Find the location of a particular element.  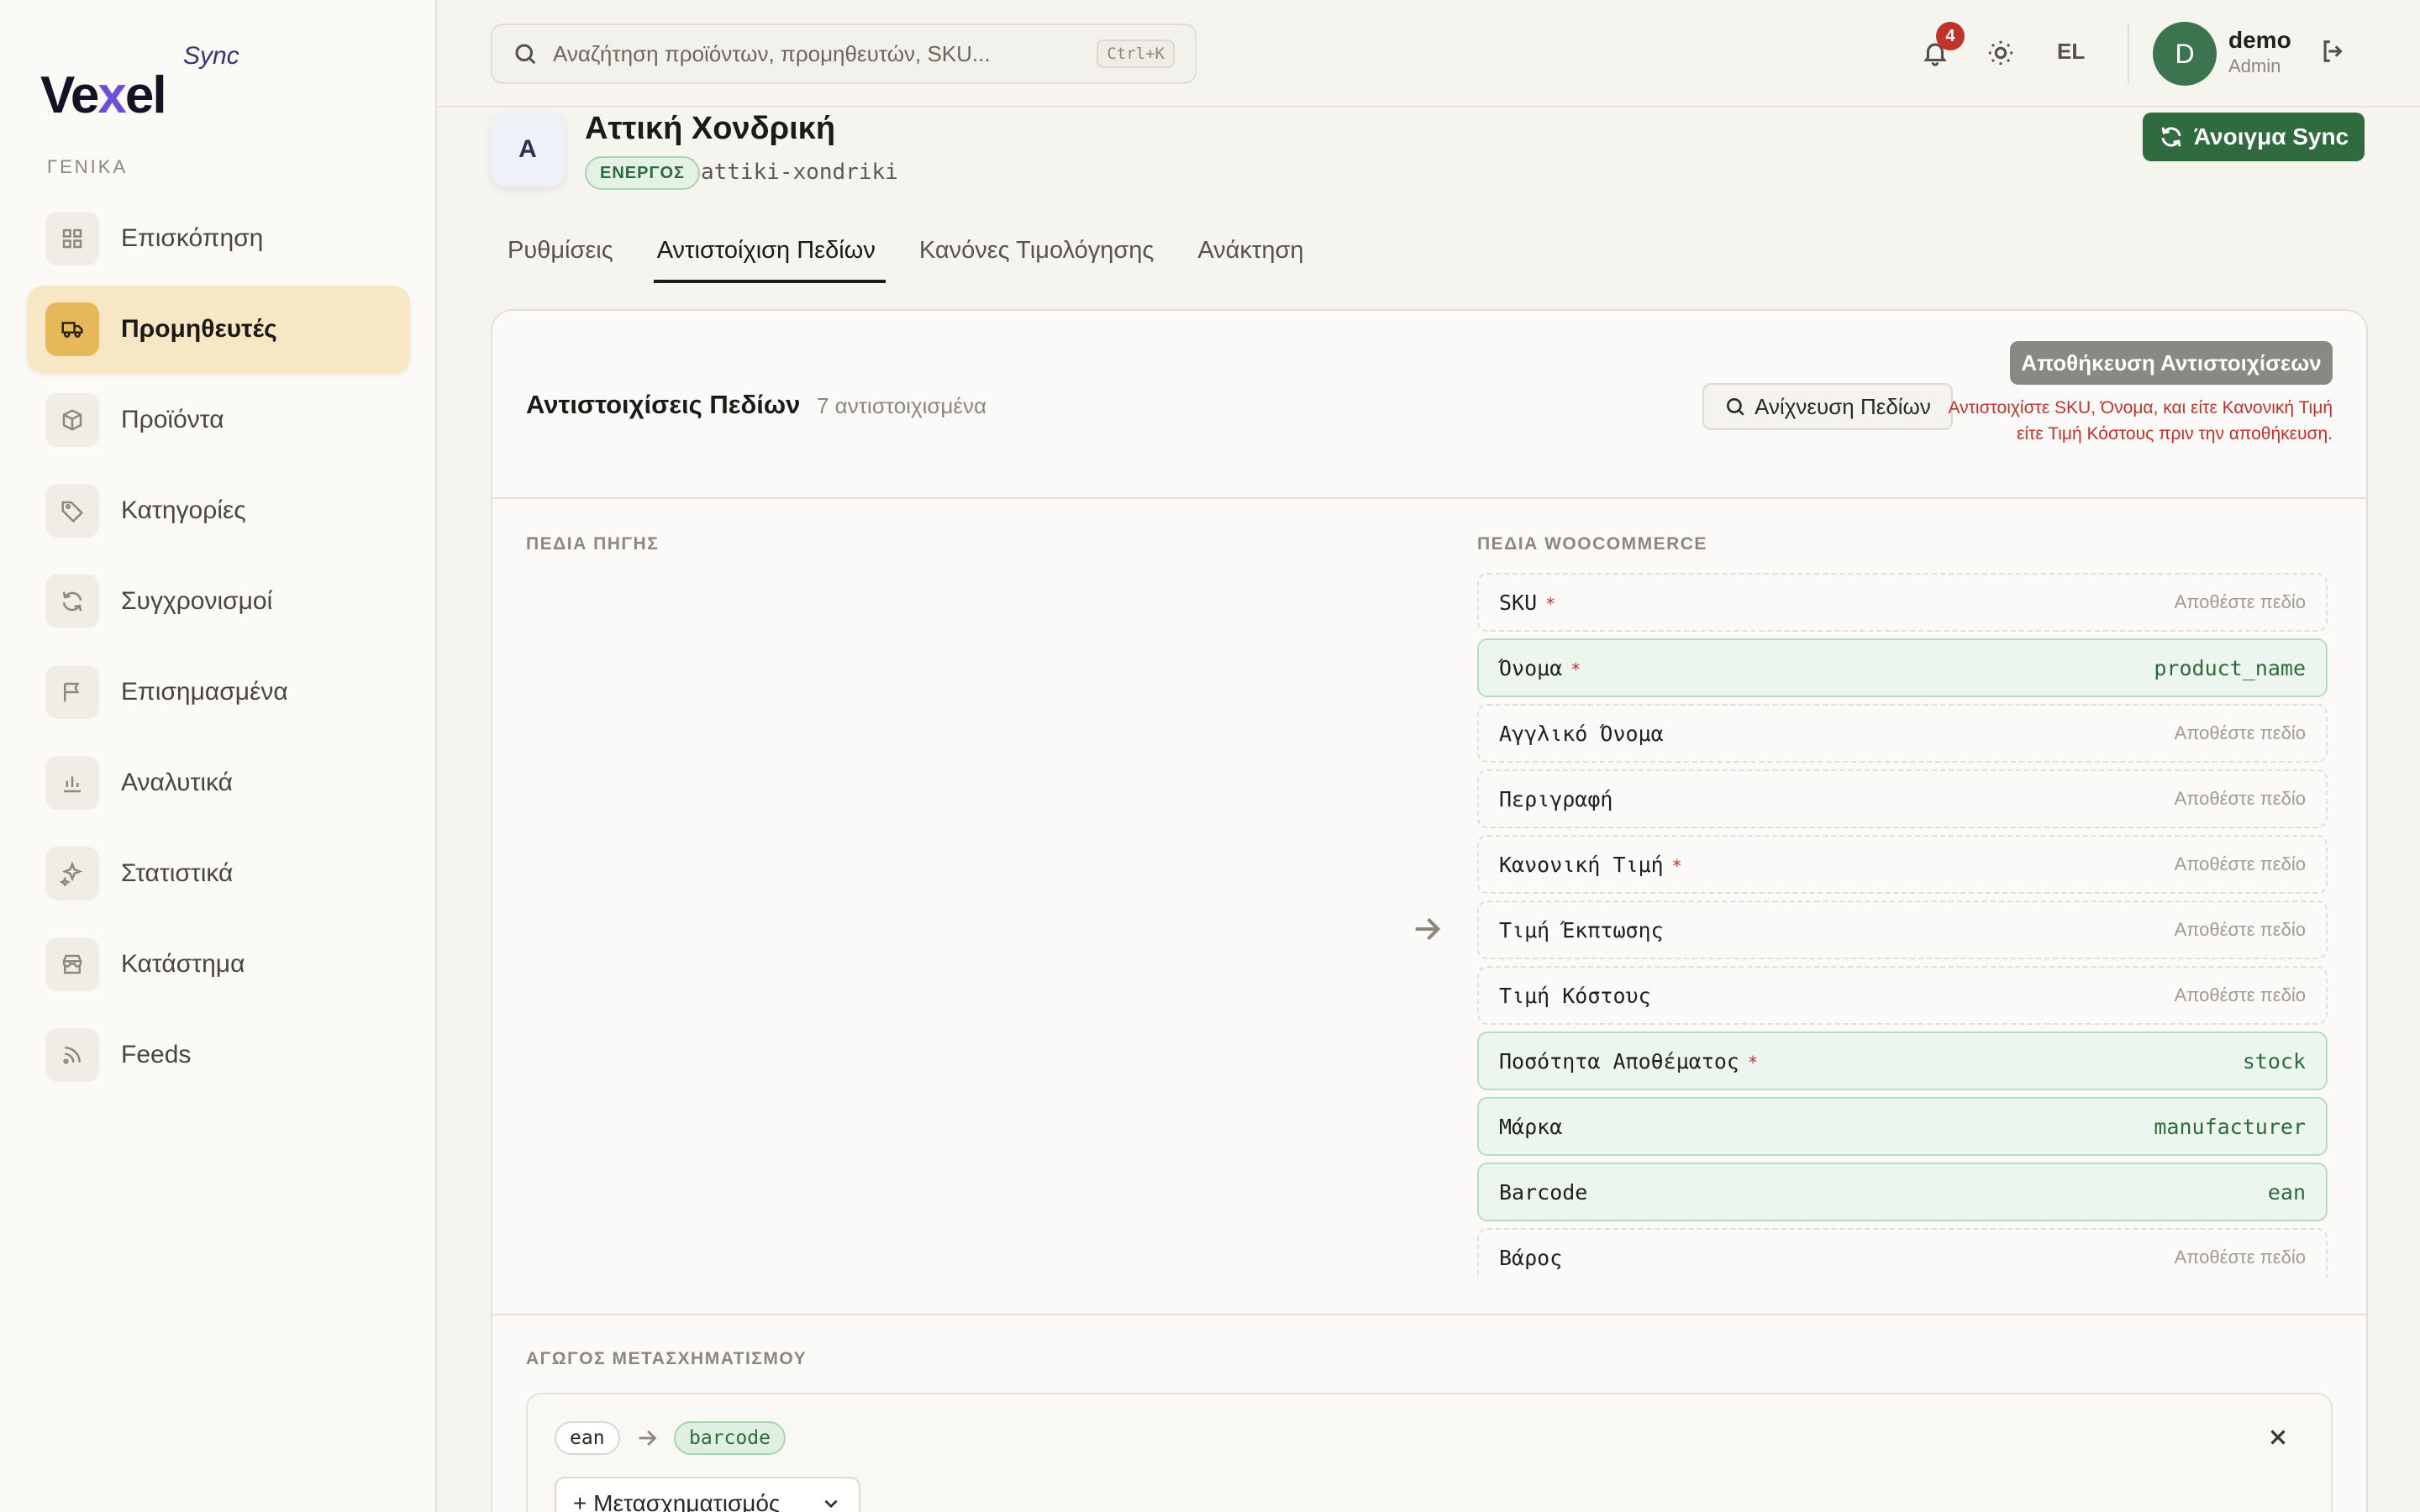

refresh-icon is located at coordinates (2171, 137).